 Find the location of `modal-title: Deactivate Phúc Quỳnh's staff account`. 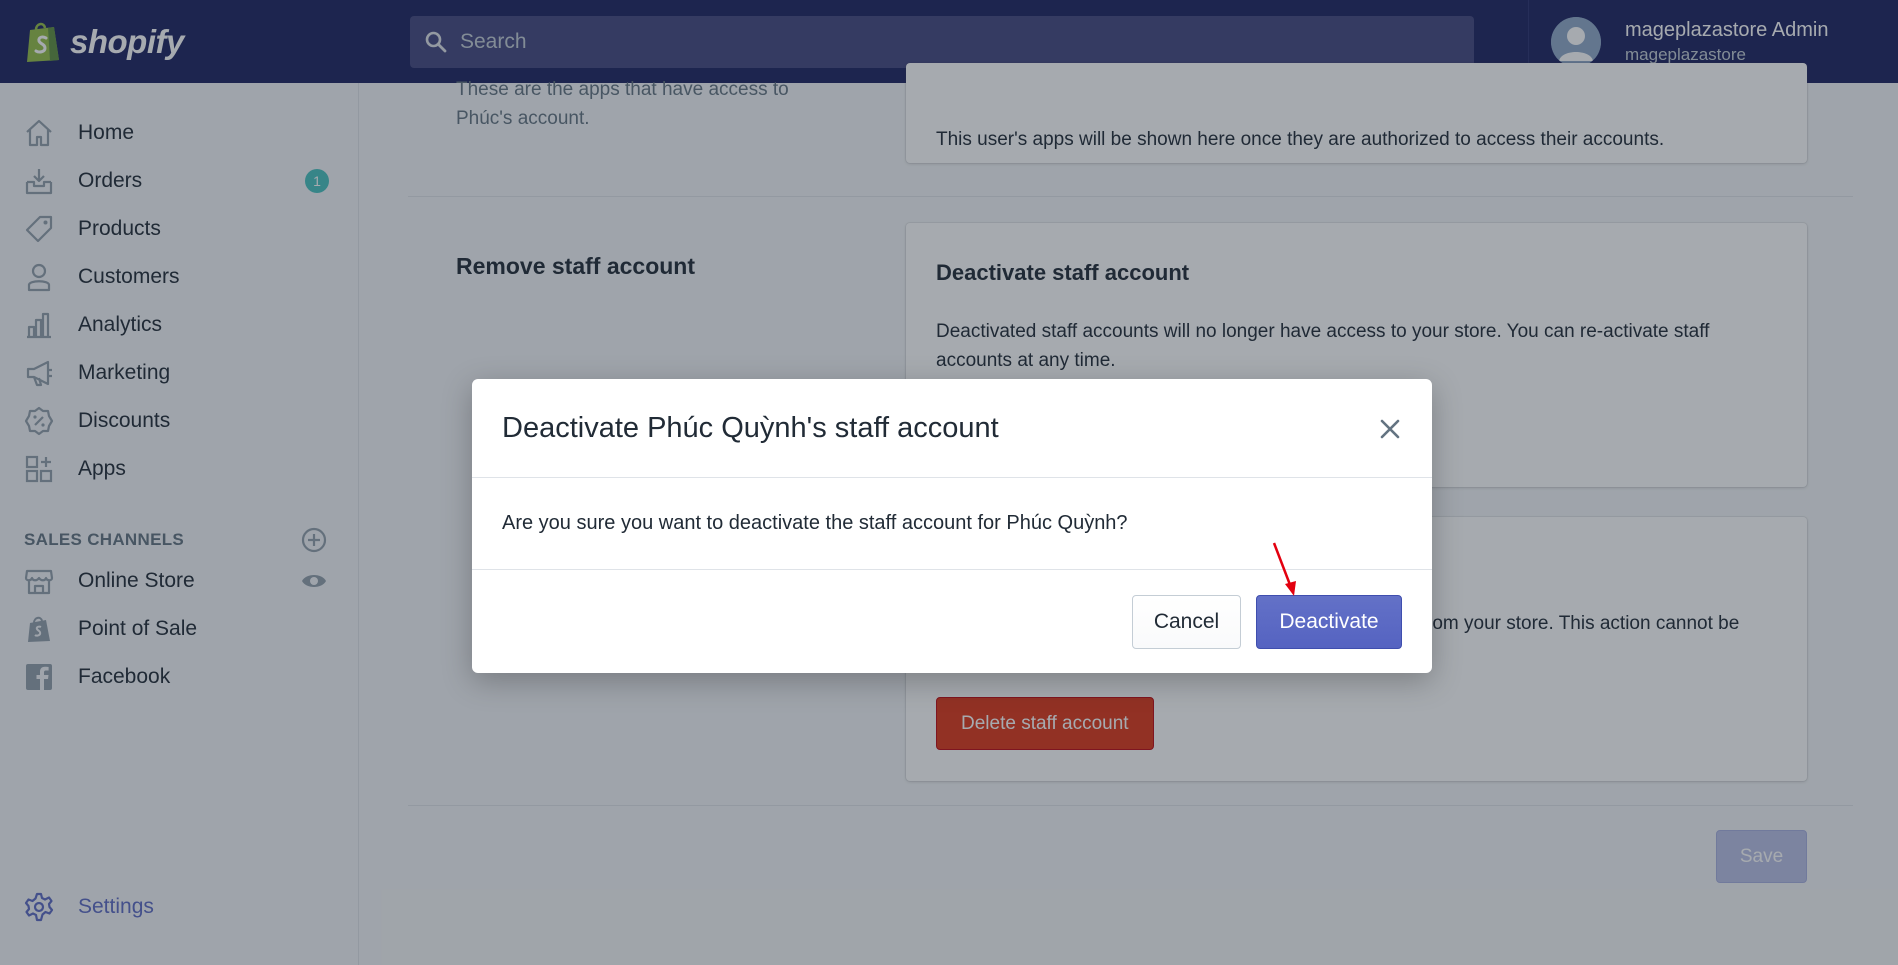

modal-title: Deactivate Phúc Quỳnh's staff account is located at coordinates (750, 427).